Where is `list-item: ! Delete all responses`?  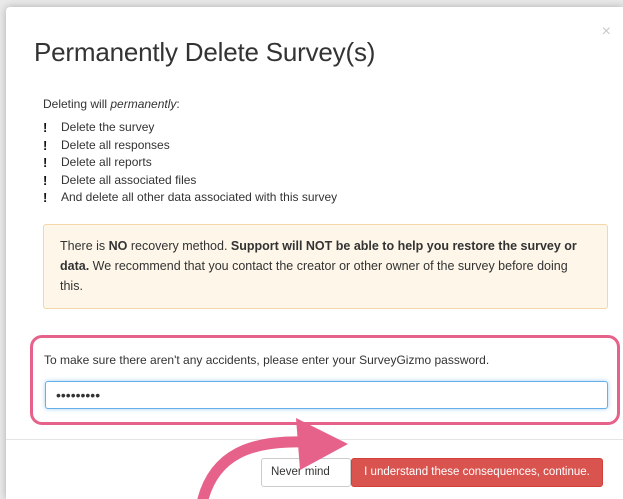 list-item: ! Delete all responses is located at coordinates (190, 146).